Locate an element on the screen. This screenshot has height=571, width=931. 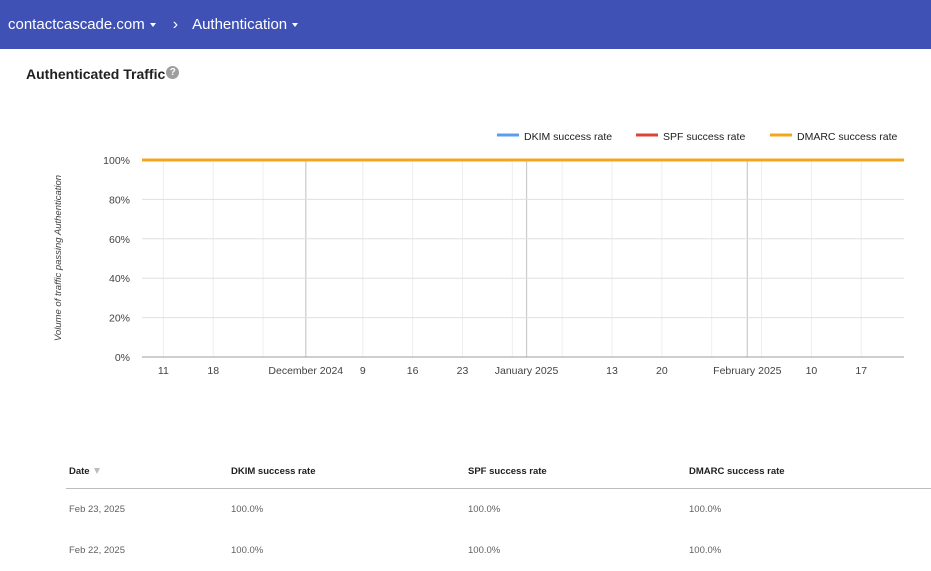
x-tick-label: 10 is located at coordinates (812, 371).